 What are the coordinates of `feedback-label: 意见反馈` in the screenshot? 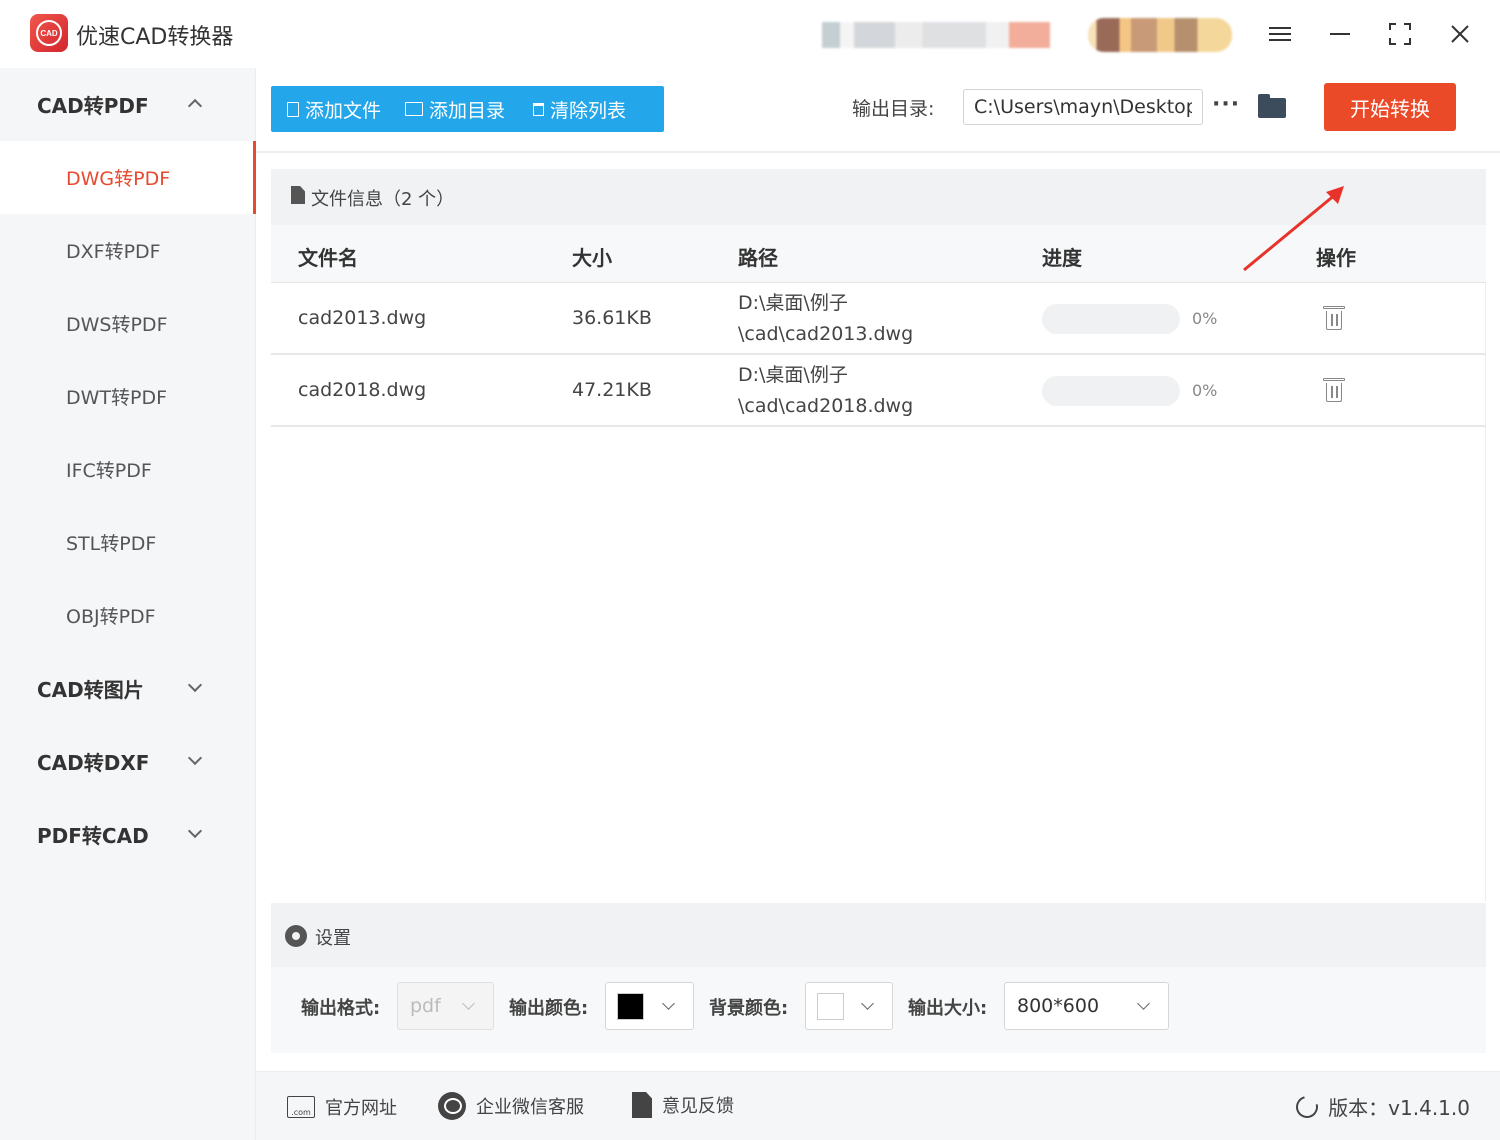 It's located at (698, 1106).